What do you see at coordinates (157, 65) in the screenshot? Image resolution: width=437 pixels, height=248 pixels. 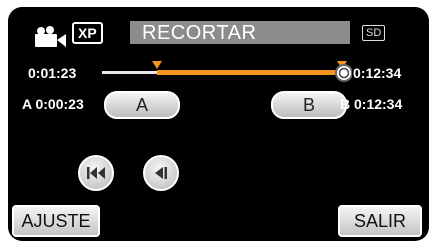 I see `marker-a-icon` at bounding box center [157, 65].